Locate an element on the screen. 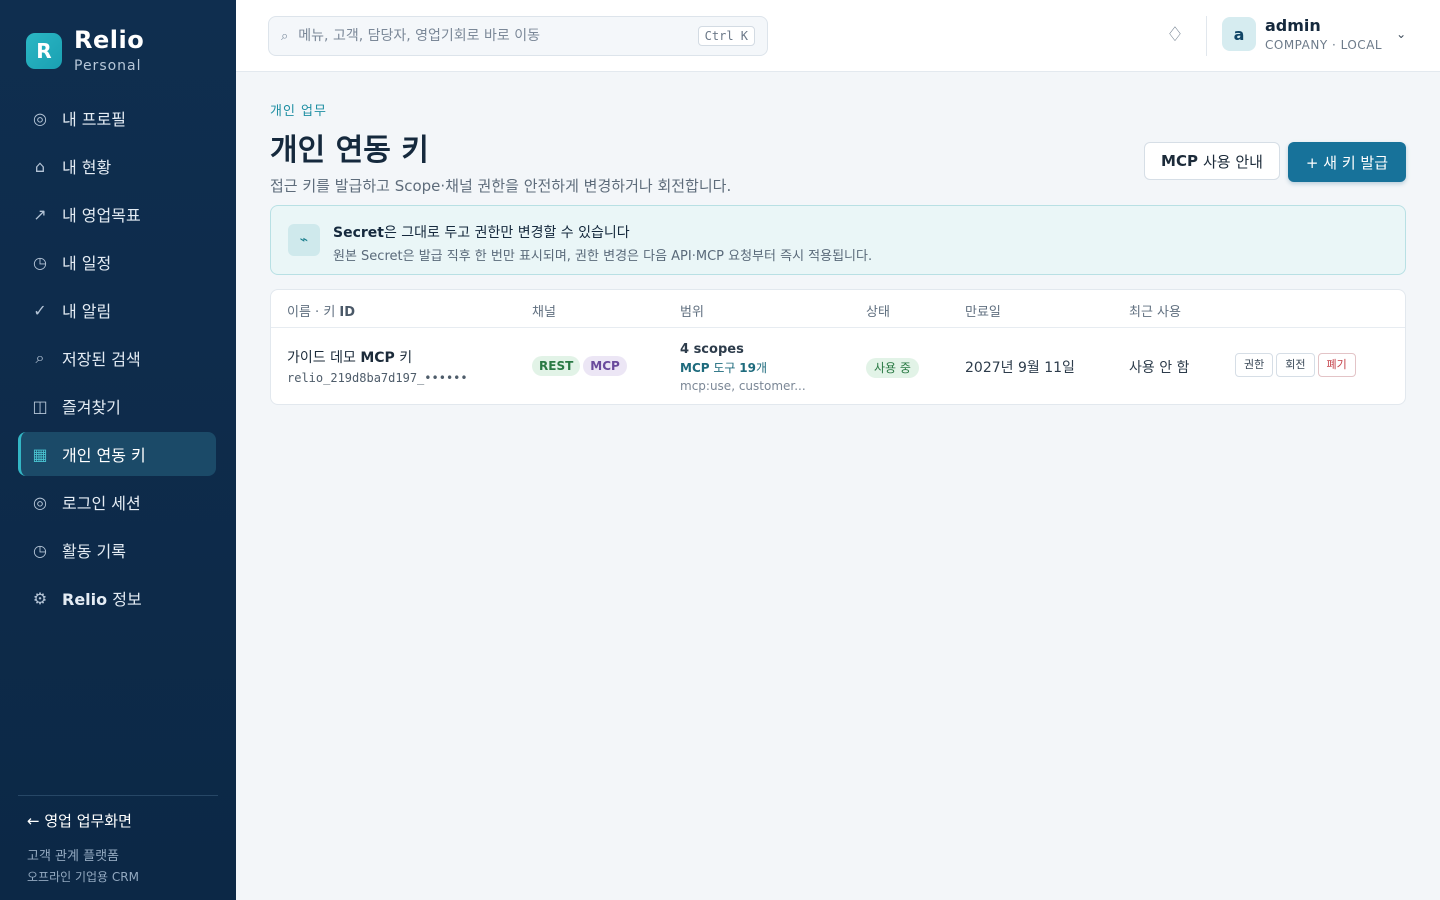 This screenshot has width=1440, height=900. sidebar-item-saved-search: ⌕ 저장된 검색 is located at coordinates (117, 358).